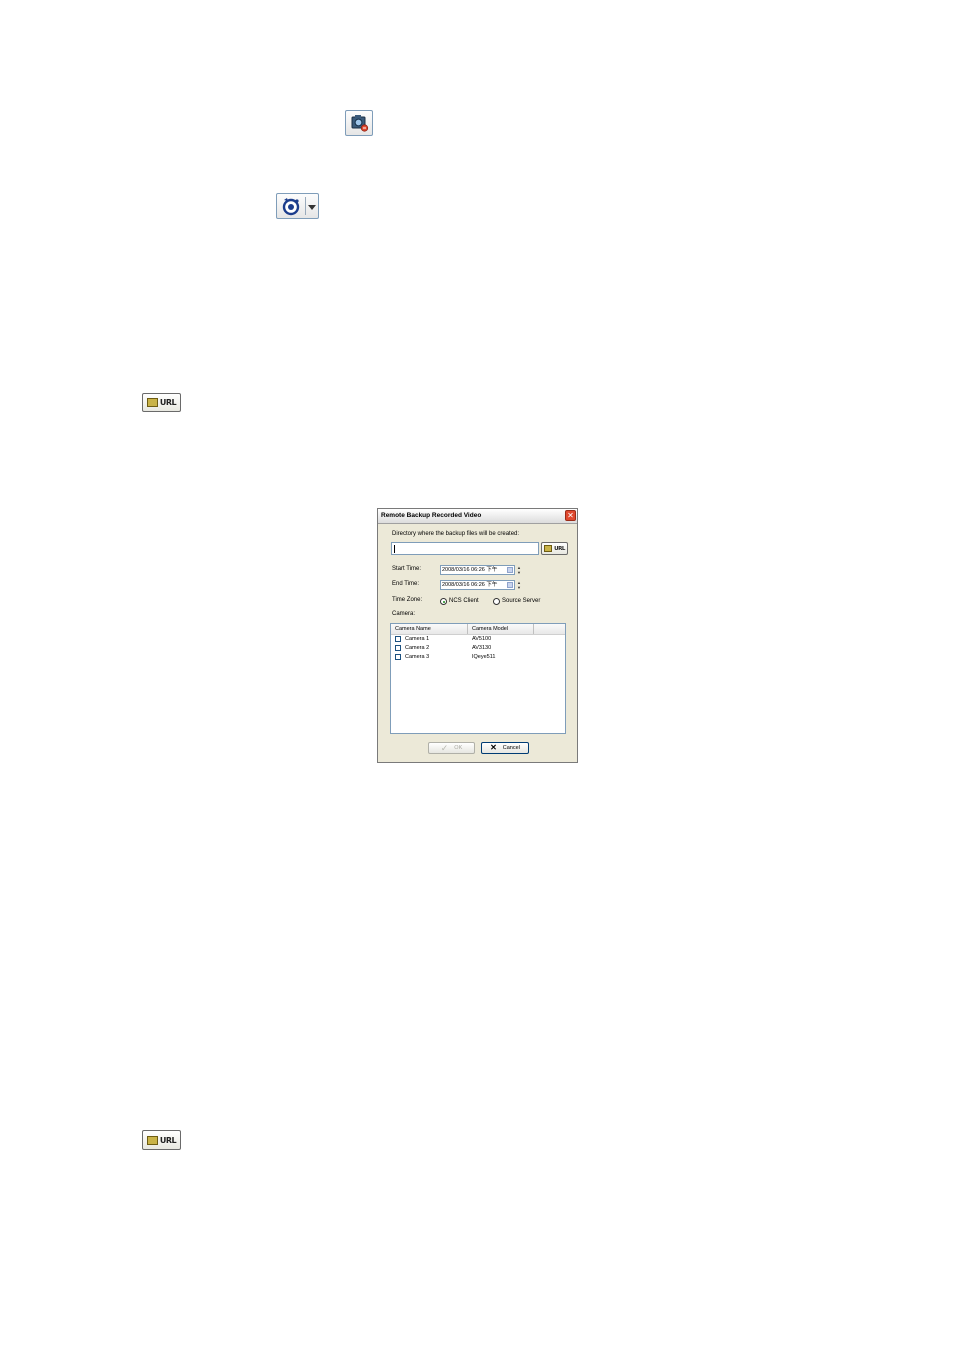  I want to click on table-row: Camera 1 AV5100, so click(478, 639).